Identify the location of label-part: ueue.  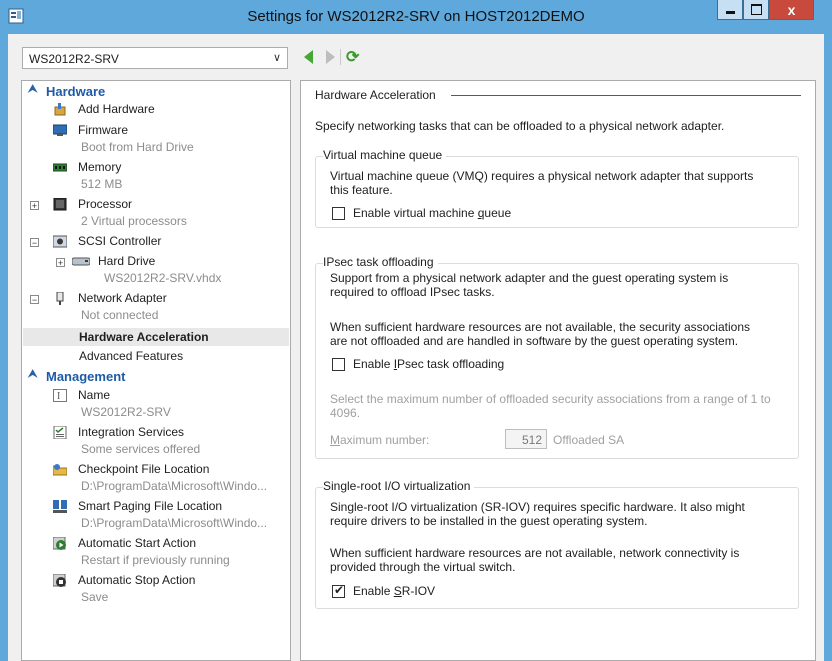
(498, 213).